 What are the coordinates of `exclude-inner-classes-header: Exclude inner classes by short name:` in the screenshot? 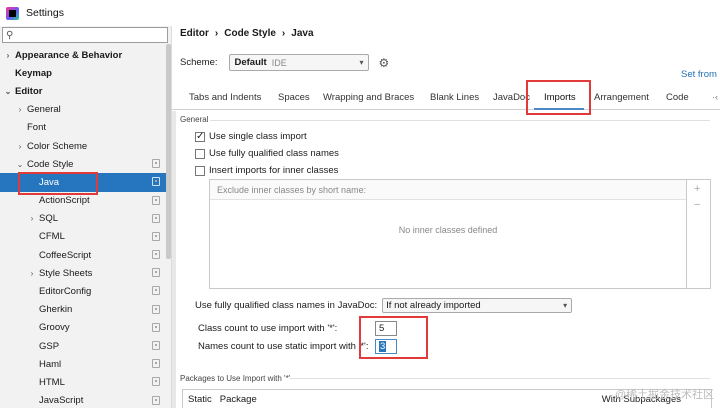 It's located at (448, 190).